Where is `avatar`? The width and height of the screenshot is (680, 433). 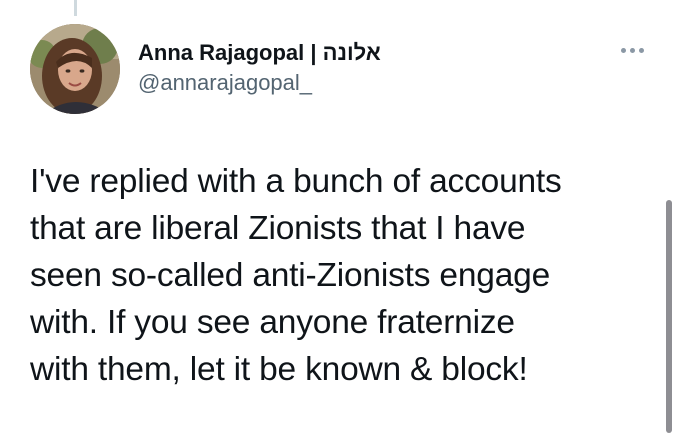 avatar is located at coordinates (75, 69).